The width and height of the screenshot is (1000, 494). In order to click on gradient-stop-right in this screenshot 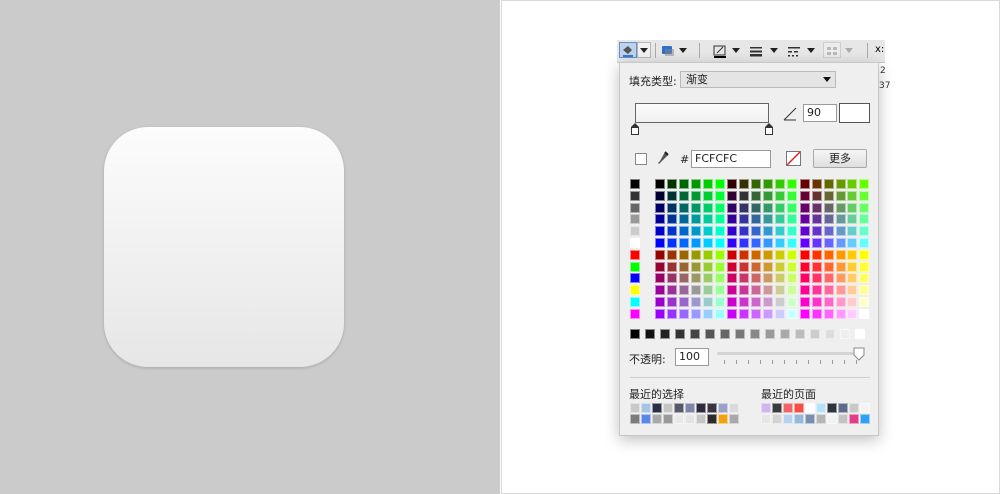, I will do `click(769, 129)`.